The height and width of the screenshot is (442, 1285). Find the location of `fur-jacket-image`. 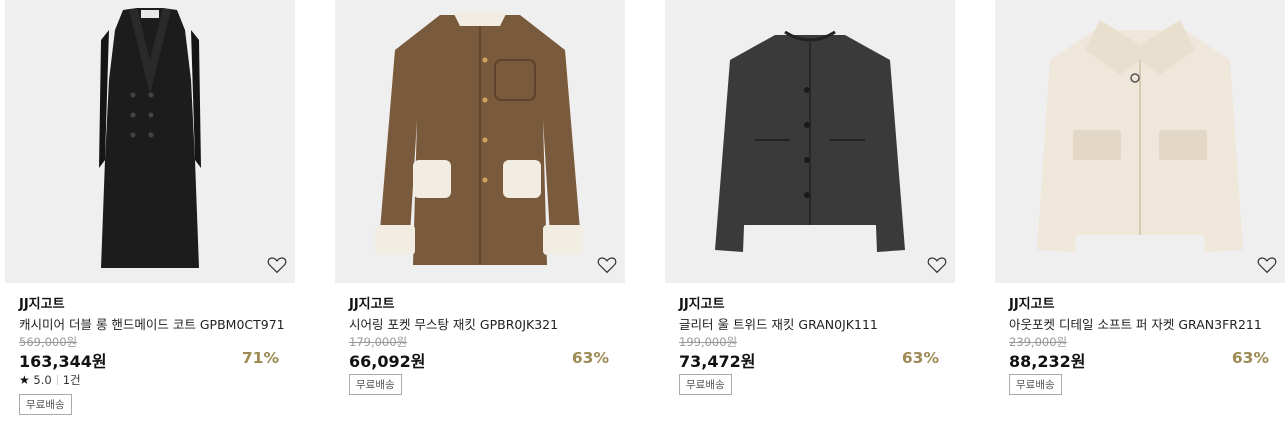

fur-jacket-image is located at coordinates (1140, 136).